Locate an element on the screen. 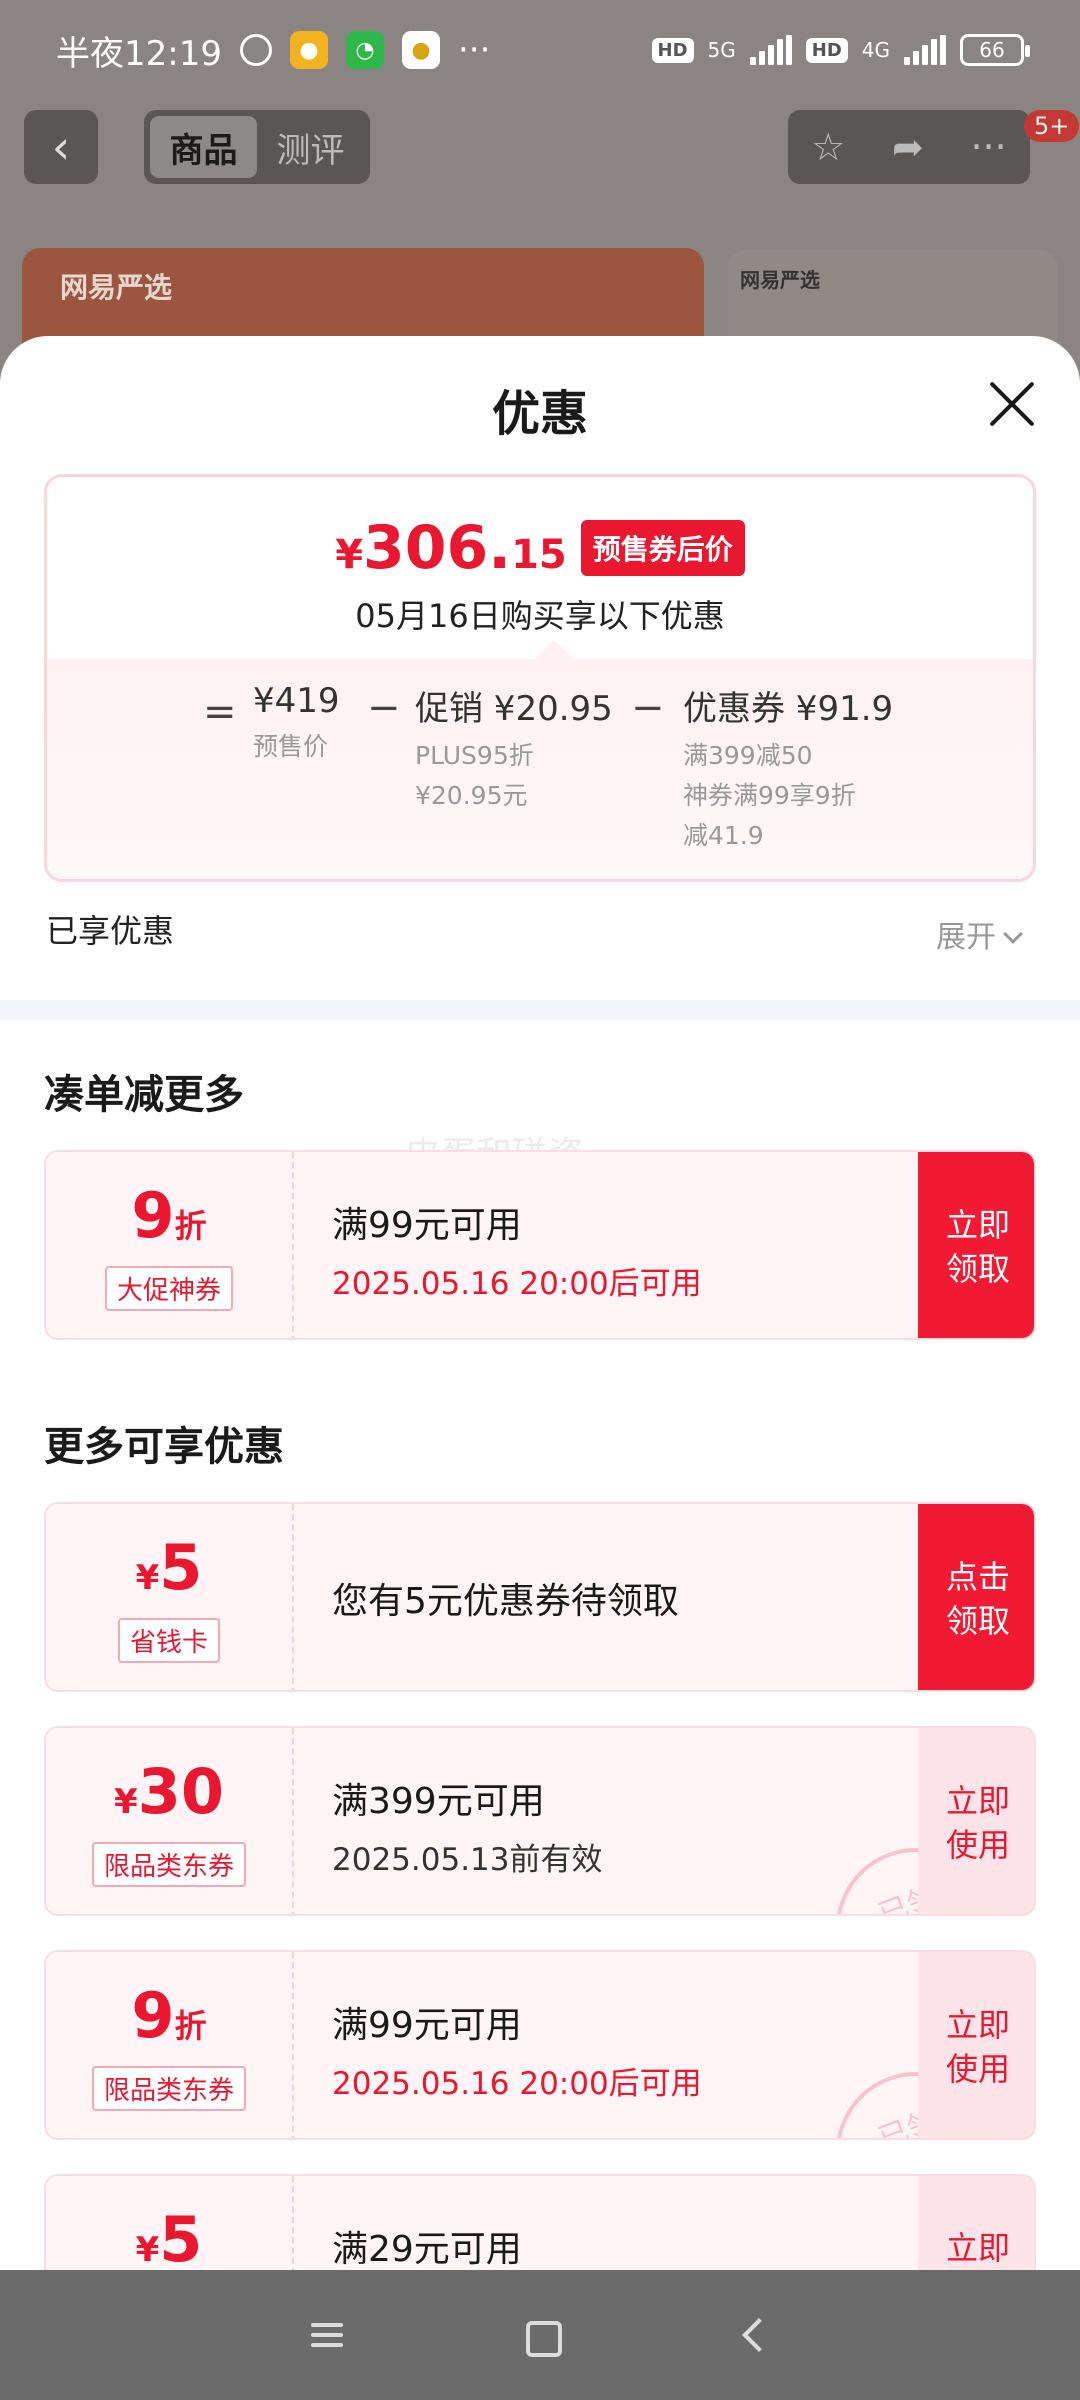  coupon-card: 9折 大促神券 满99元可用 2025.05.16 20:00后可用 立即 领取 is located at coordinates (540, 1245).